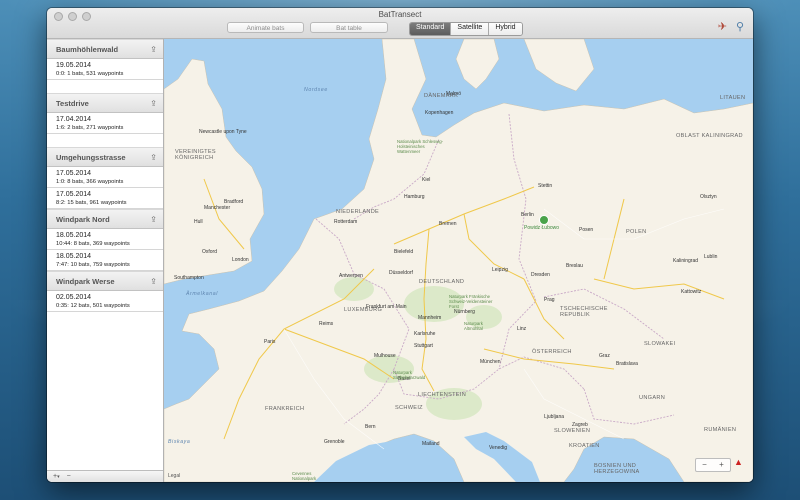 Image resolution: width=800 pixels, height=500 pixels. What do you see at coordinates (93, 265) in the screenshot?
I see `record-detail: 7:47: 10 bats, 759 waypoints` at bounding box center [93, 265].